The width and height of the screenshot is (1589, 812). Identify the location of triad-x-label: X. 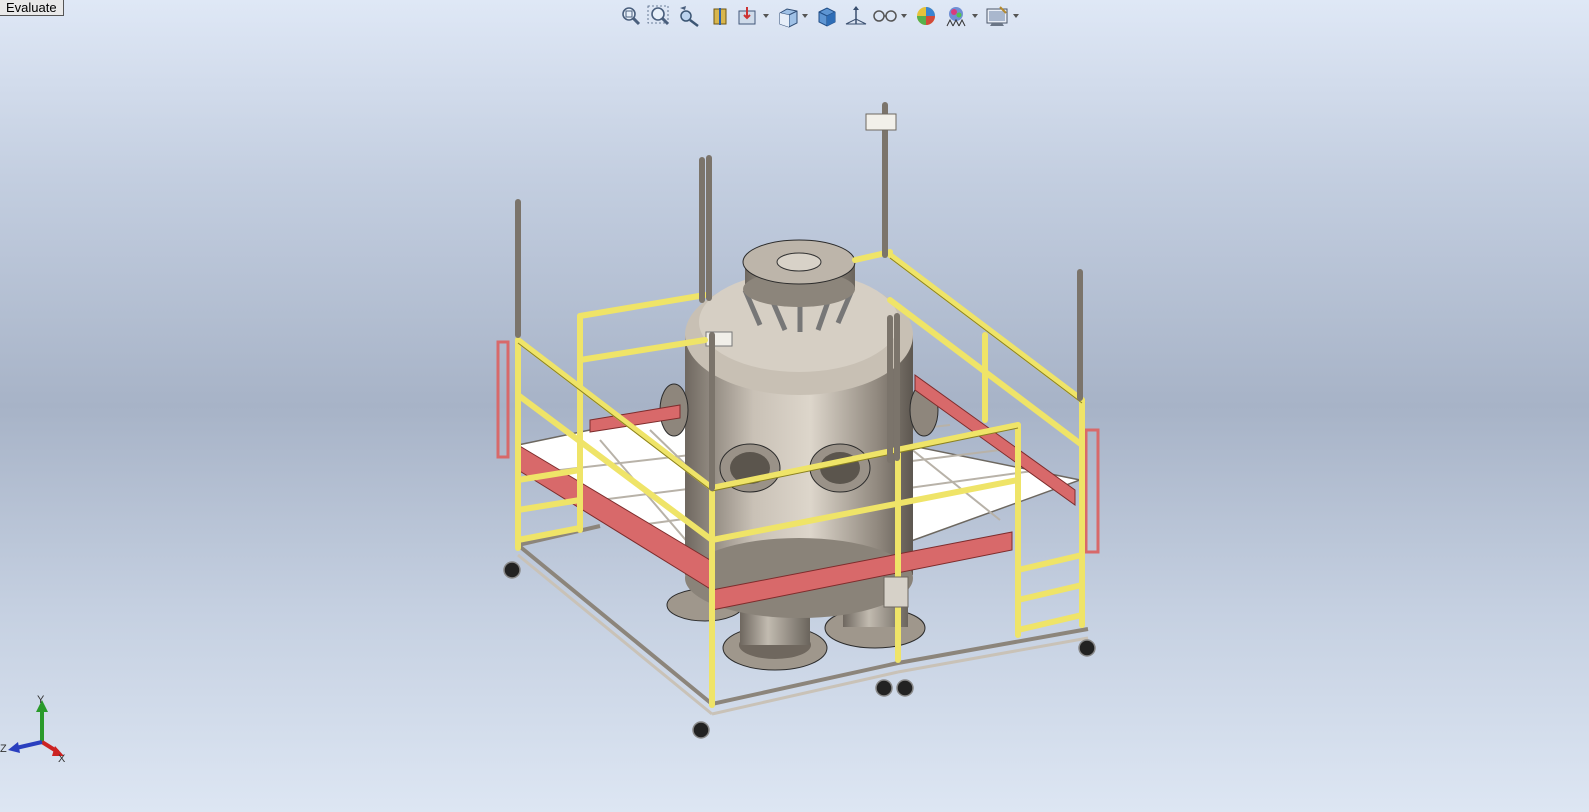
(62, 759).